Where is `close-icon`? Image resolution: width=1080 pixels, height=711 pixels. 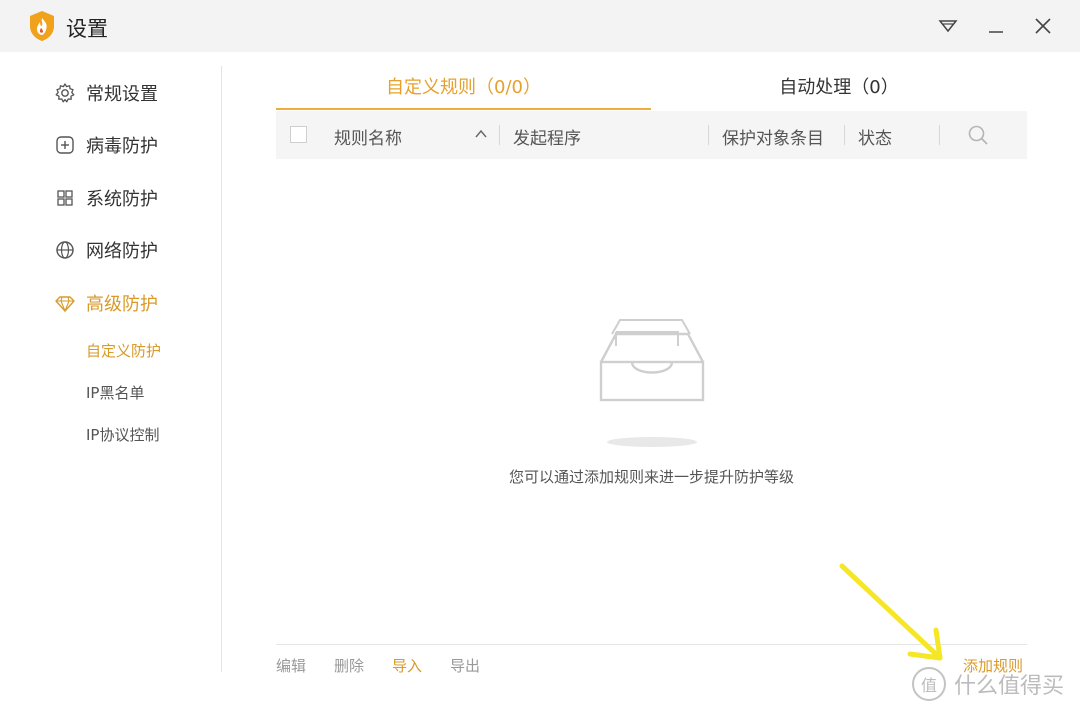
close-icon is located at coordinates (1043, 26).